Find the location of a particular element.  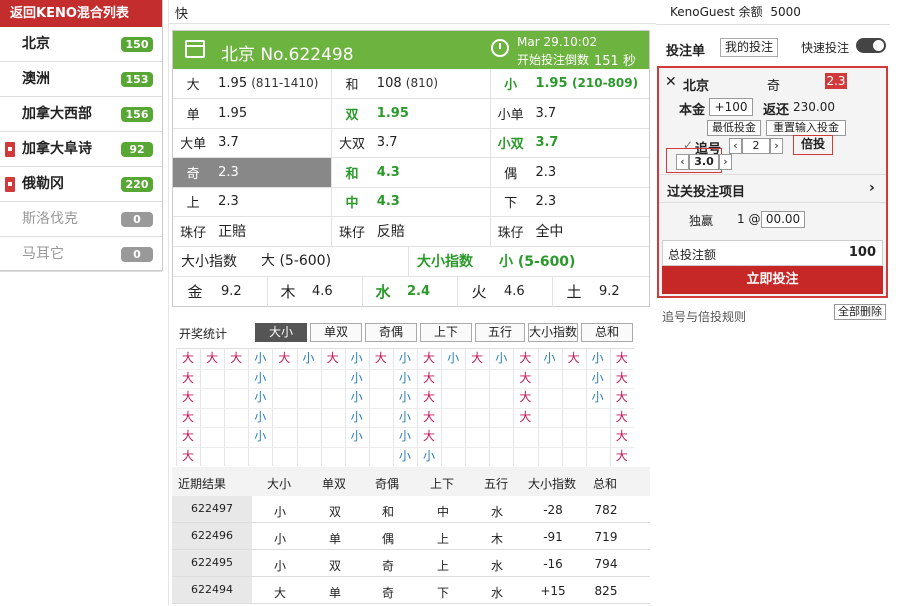

index-big-odds: 大 (5-600) is located at coordinates (331, 261).